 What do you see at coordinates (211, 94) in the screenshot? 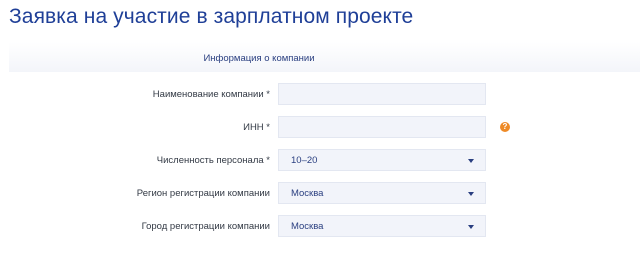
I see `company-name-label: Наименование компании *` at bounding box center [211, 94].